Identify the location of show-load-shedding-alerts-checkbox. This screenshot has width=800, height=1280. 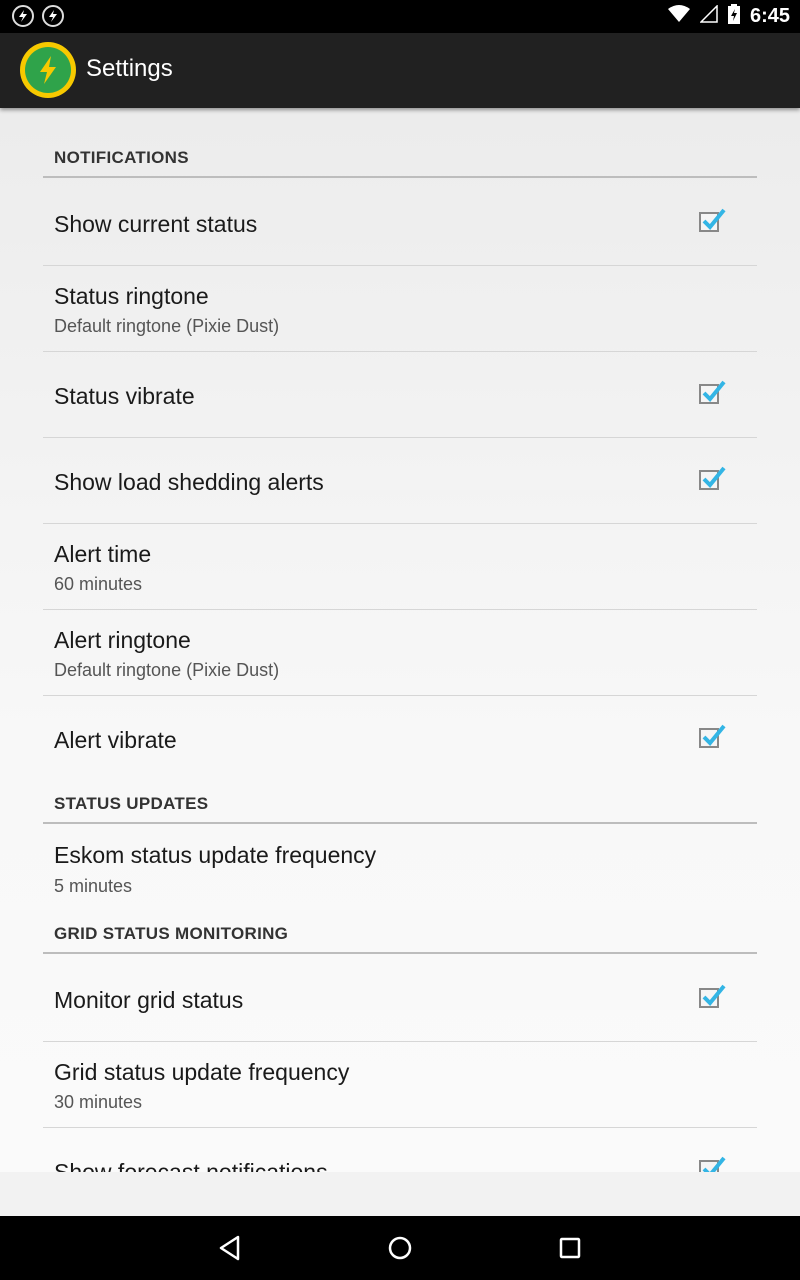
(712, 478).